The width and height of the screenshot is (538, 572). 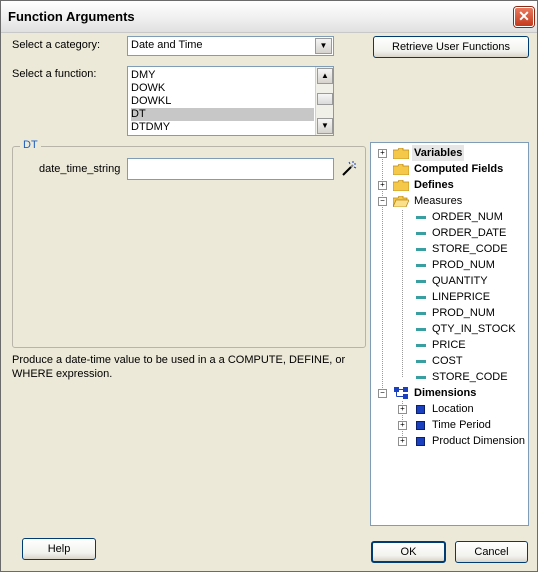 I want to click on retrieve-user-functions-button: Retrieve User Functions, so click(x=451, y=47).